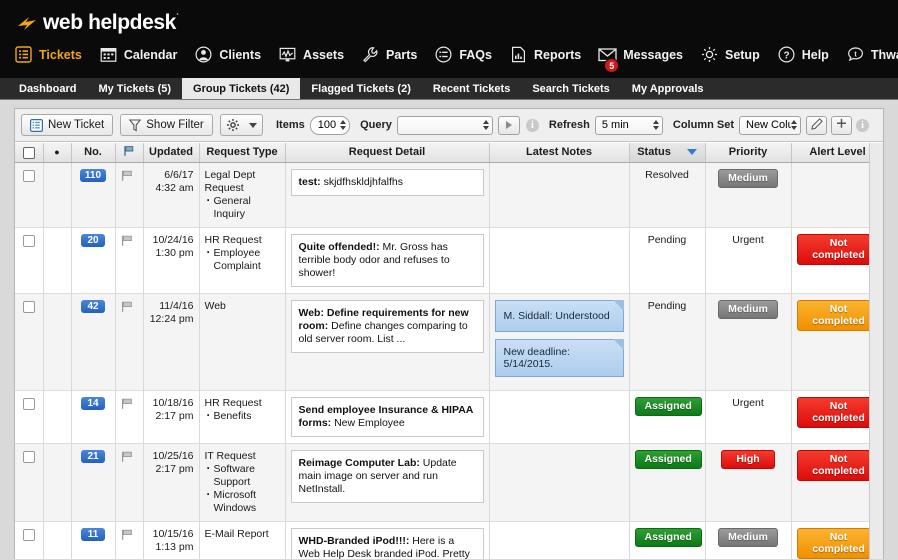  I want to click on tab-my-approvals: My Approvals, so click(668, 88).